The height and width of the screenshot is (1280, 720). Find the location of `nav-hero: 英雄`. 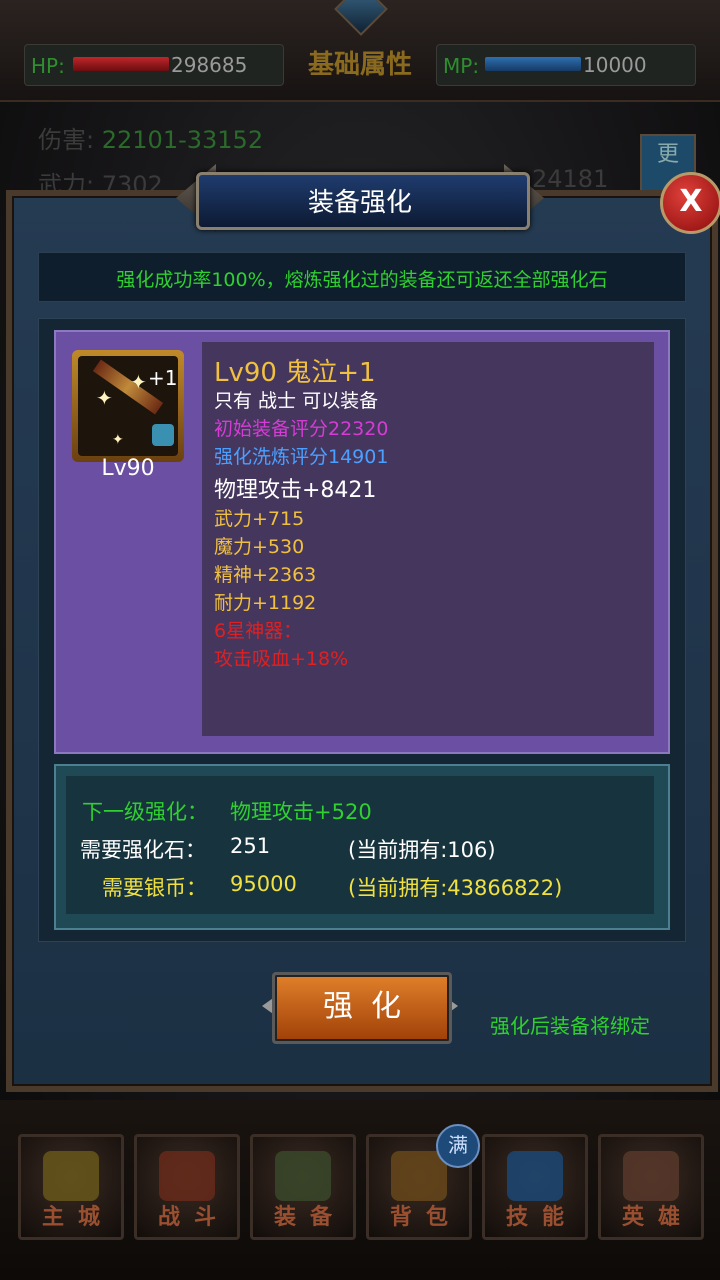

nav-hero: 英雄 is located at coordinates (651, 1187).